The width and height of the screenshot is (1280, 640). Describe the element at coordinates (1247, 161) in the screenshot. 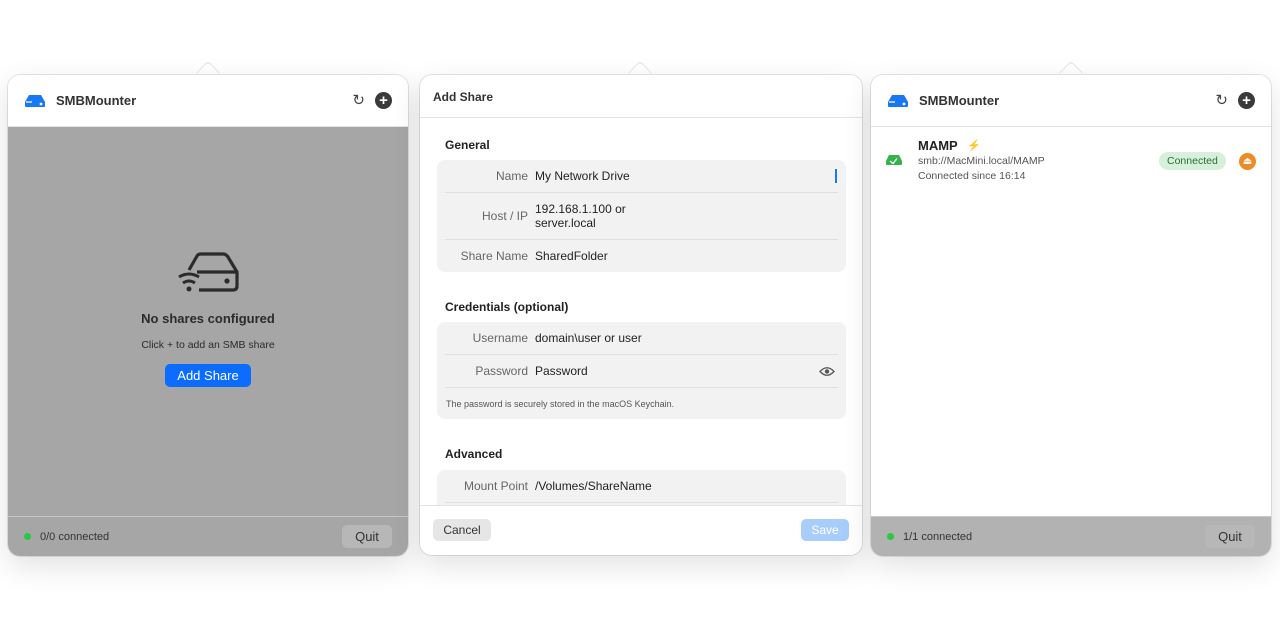

I see `eject-icon: ⏏` at that location.